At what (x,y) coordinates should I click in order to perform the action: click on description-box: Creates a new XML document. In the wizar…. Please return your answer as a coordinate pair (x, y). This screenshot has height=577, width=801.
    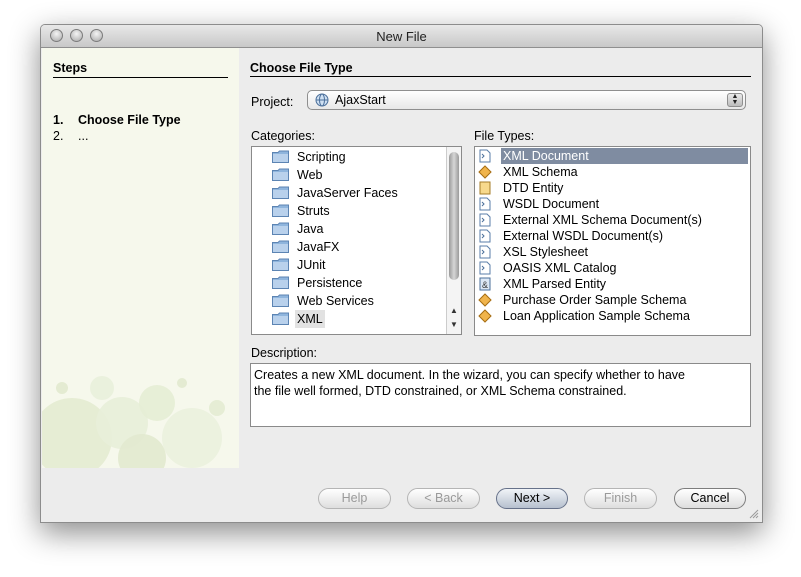
    Looking at the image, I should click on (500, 395).